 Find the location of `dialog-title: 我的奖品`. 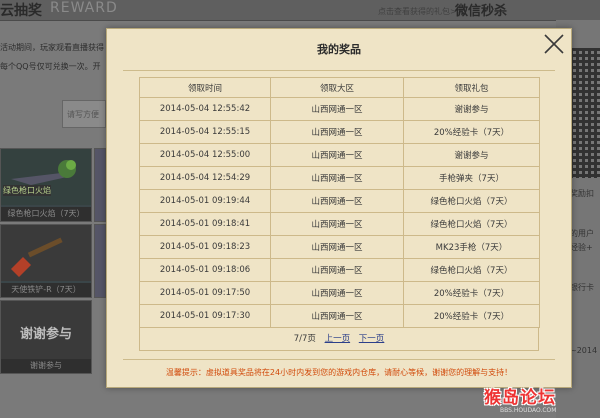

dialog-title: 我的奖品 is located at coordinates (339, 49).